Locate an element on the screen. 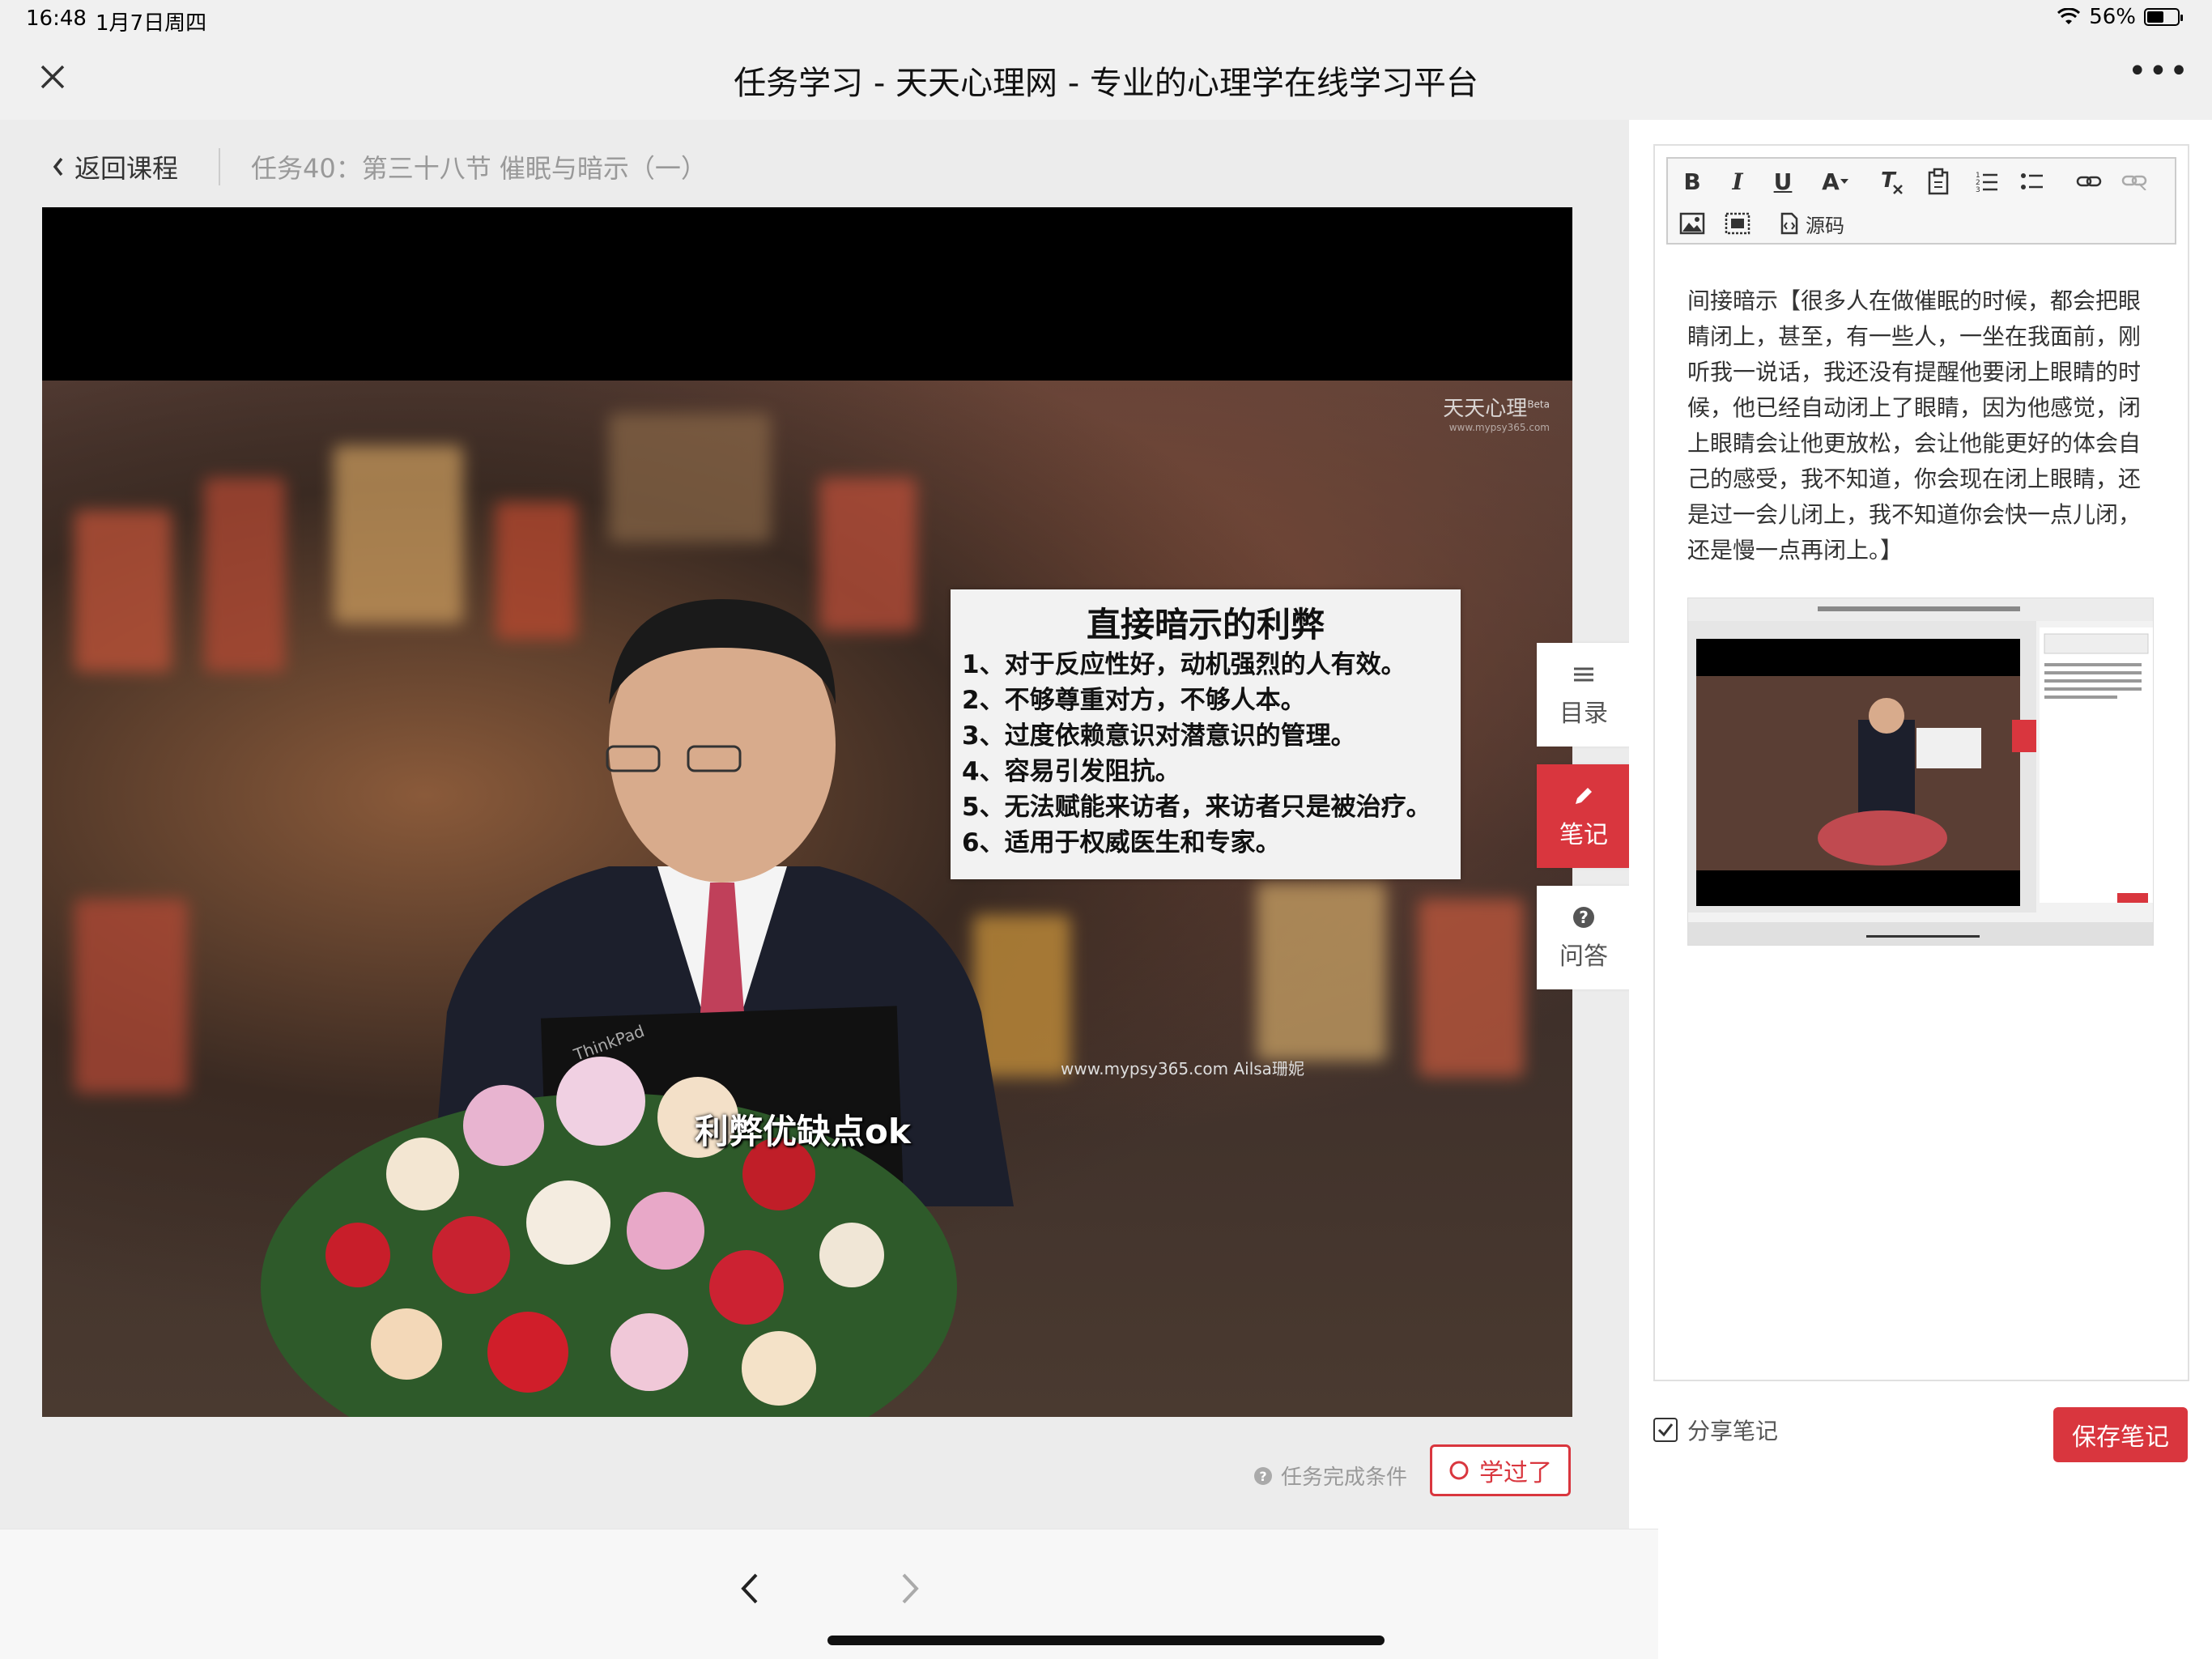  chevron-down-icon is located at coordinates (1844, 182).